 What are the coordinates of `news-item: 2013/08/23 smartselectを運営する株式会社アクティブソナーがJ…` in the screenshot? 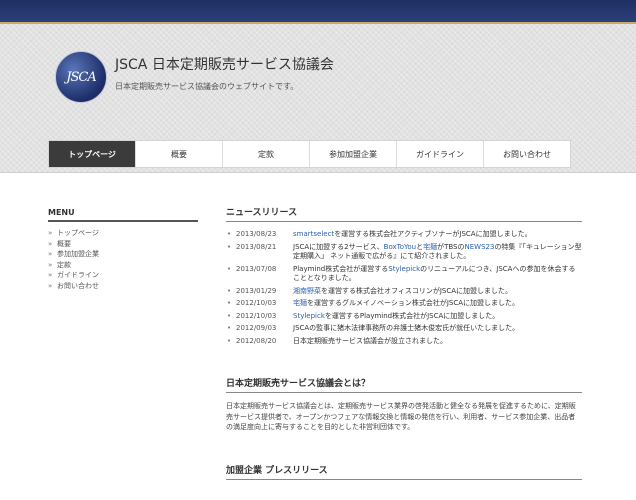 It's located at (404, 235).